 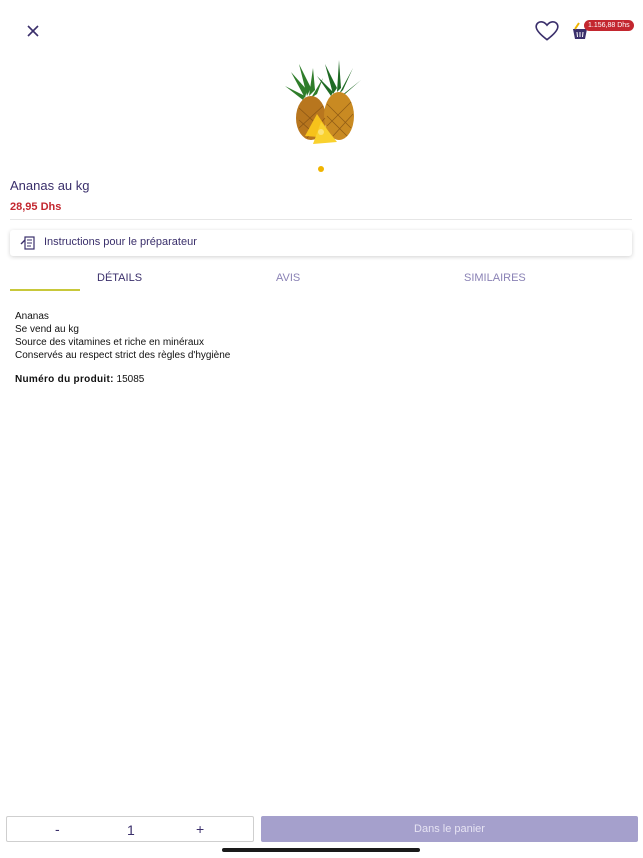 I want to click on decrease-quantity-button: -, so click(x=57, y=829).